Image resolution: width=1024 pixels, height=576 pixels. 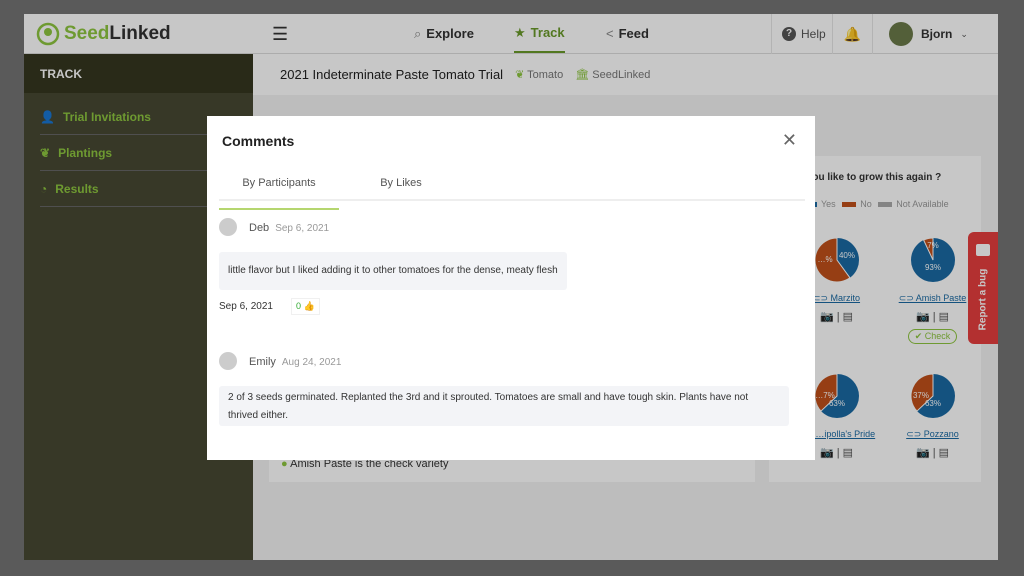 What do you see at coordinates (401, 183) in the screenshot?
I see `tab-by-likes: By Likes` at bounding box center [401, 183].